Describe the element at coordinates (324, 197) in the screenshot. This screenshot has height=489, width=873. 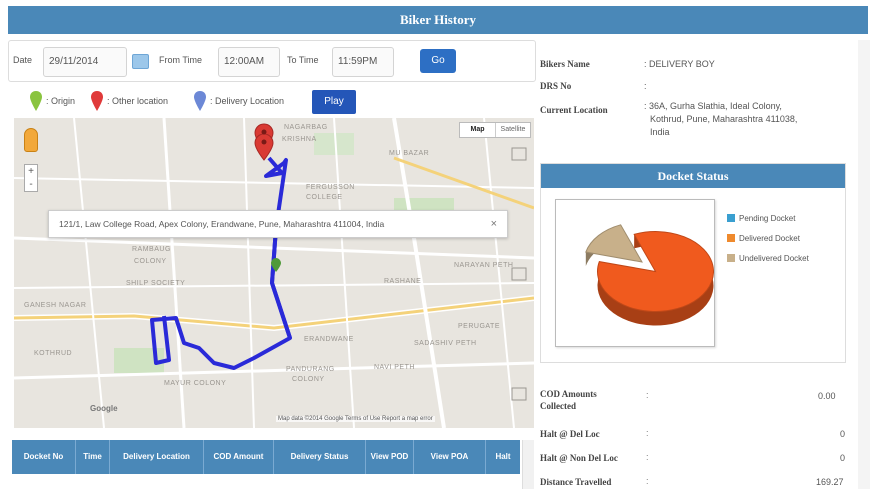
I see `map-label: COLLEGE` at that location.